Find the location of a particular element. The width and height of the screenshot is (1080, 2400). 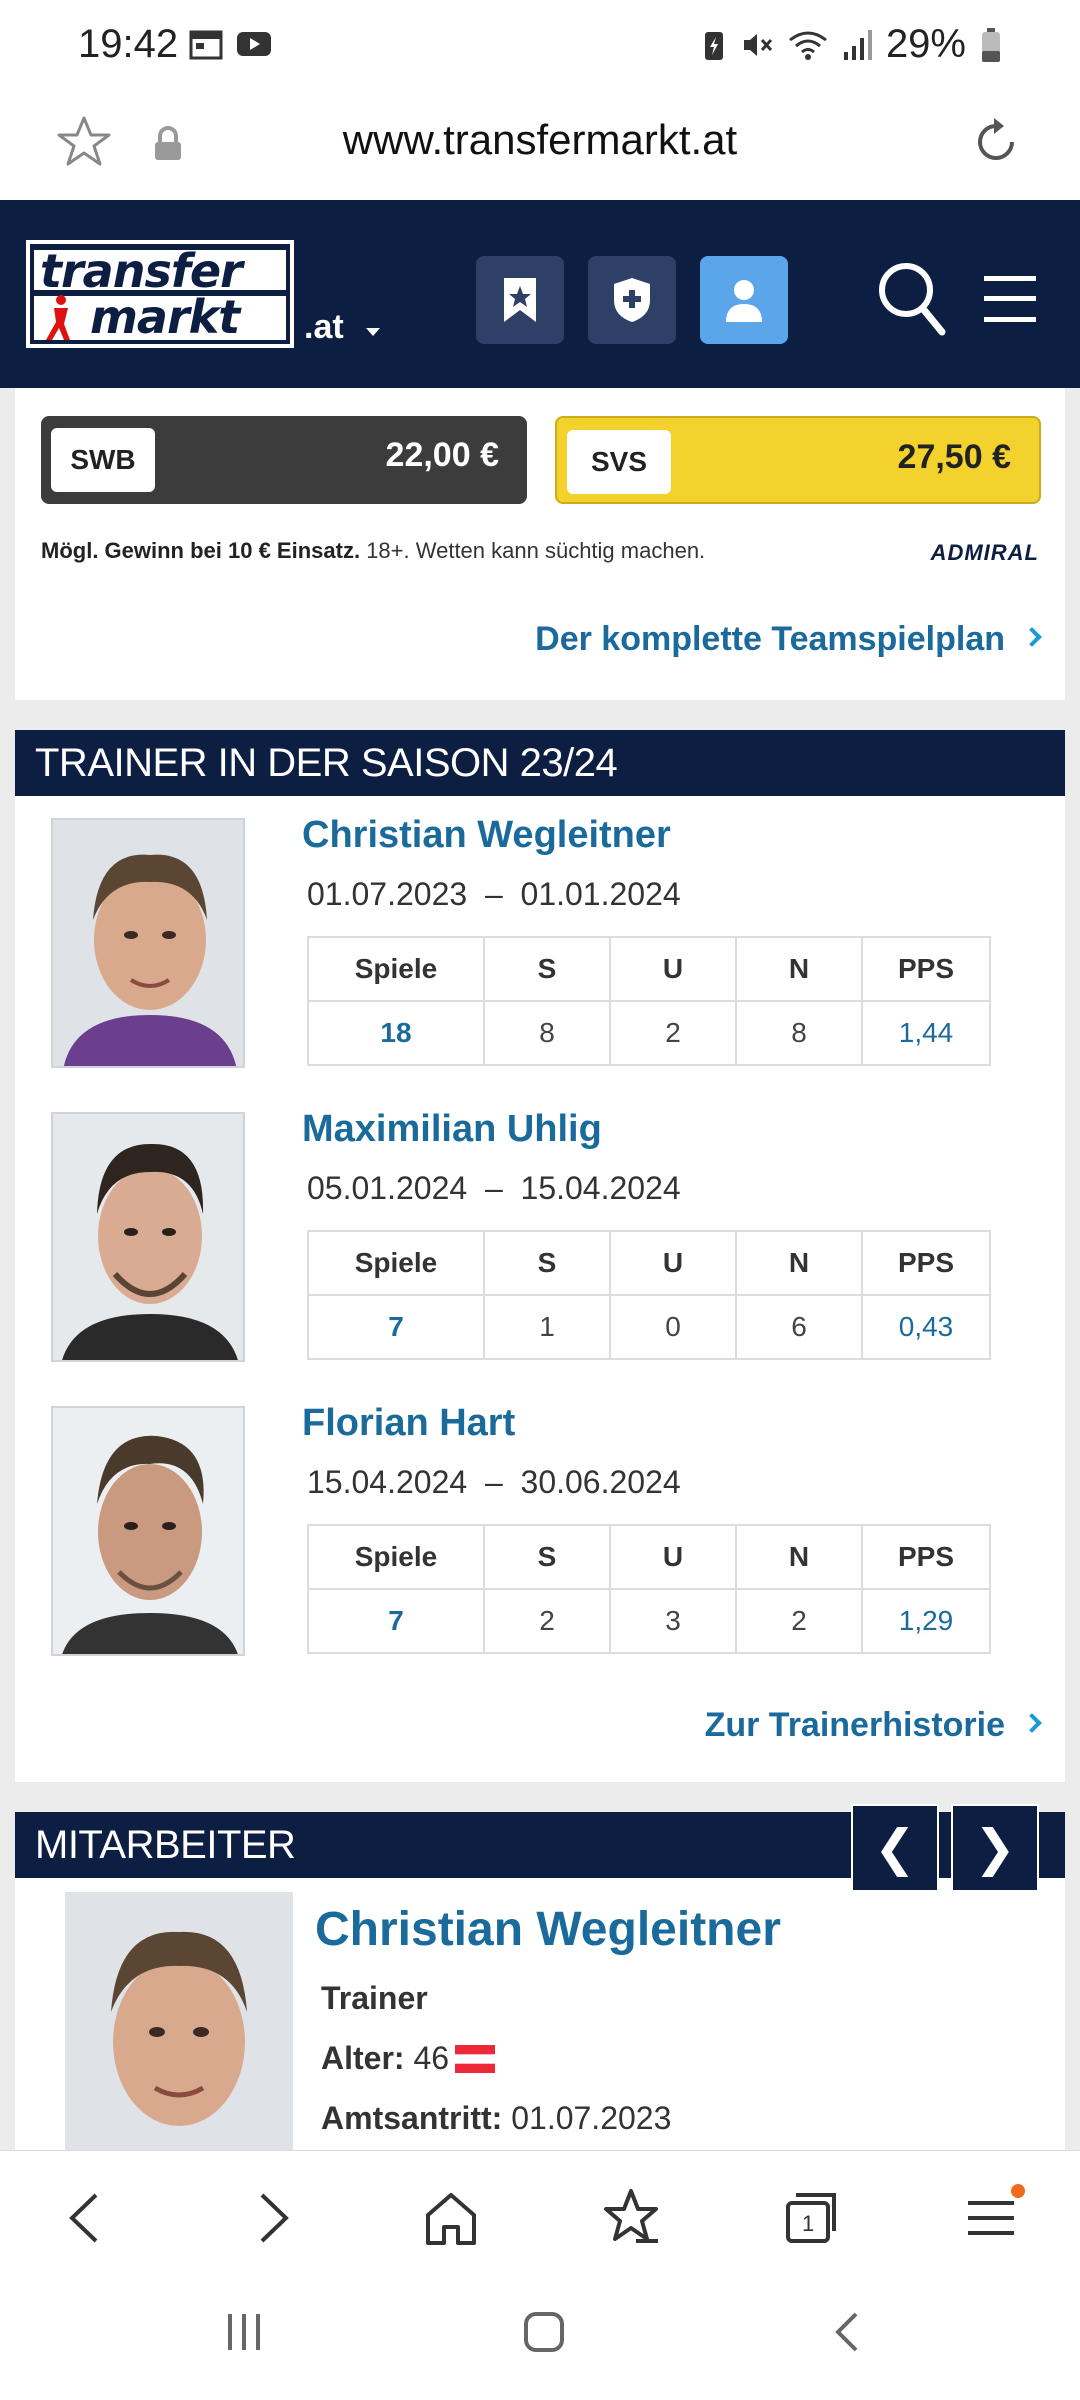

status-icons-left is located at coordinates (230, 44).